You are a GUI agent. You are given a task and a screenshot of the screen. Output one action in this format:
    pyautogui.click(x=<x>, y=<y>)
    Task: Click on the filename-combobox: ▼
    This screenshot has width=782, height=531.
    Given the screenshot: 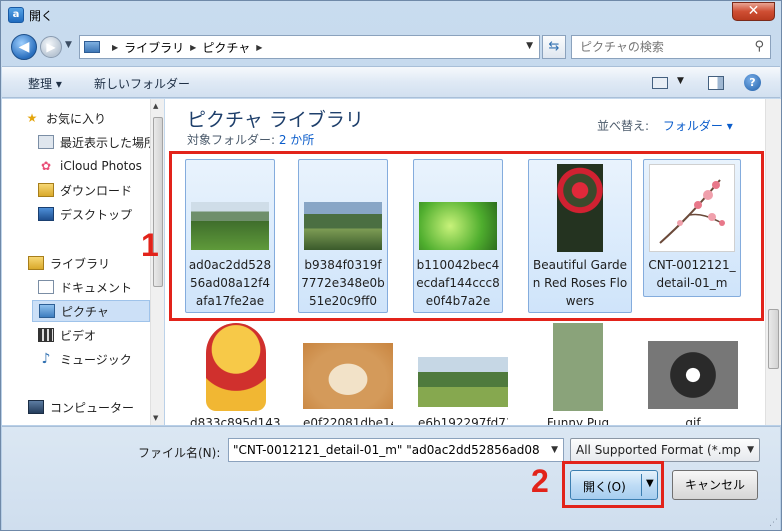 What is the action you would take?
    pyautogui.click(x=396, y=450)
    